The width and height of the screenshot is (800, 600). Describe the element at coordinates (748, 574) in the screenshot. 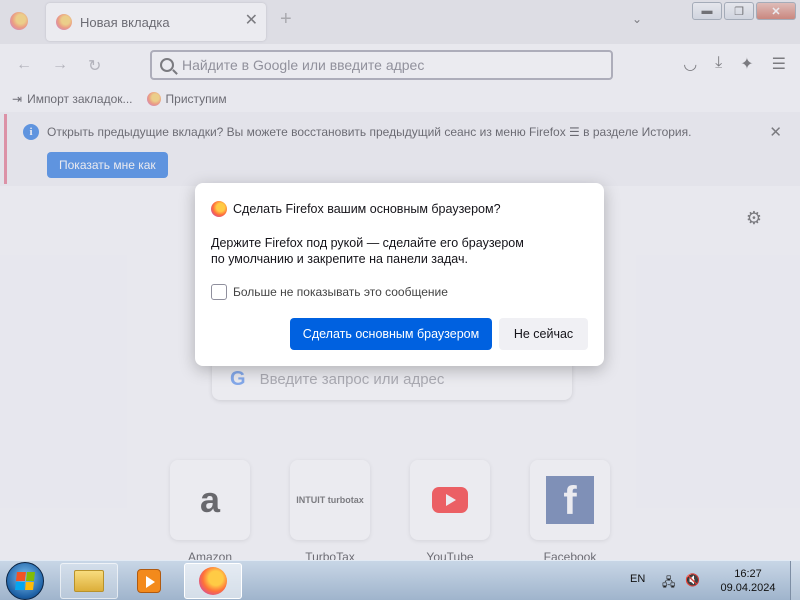

I see `clock-time: 16:27` at that location.